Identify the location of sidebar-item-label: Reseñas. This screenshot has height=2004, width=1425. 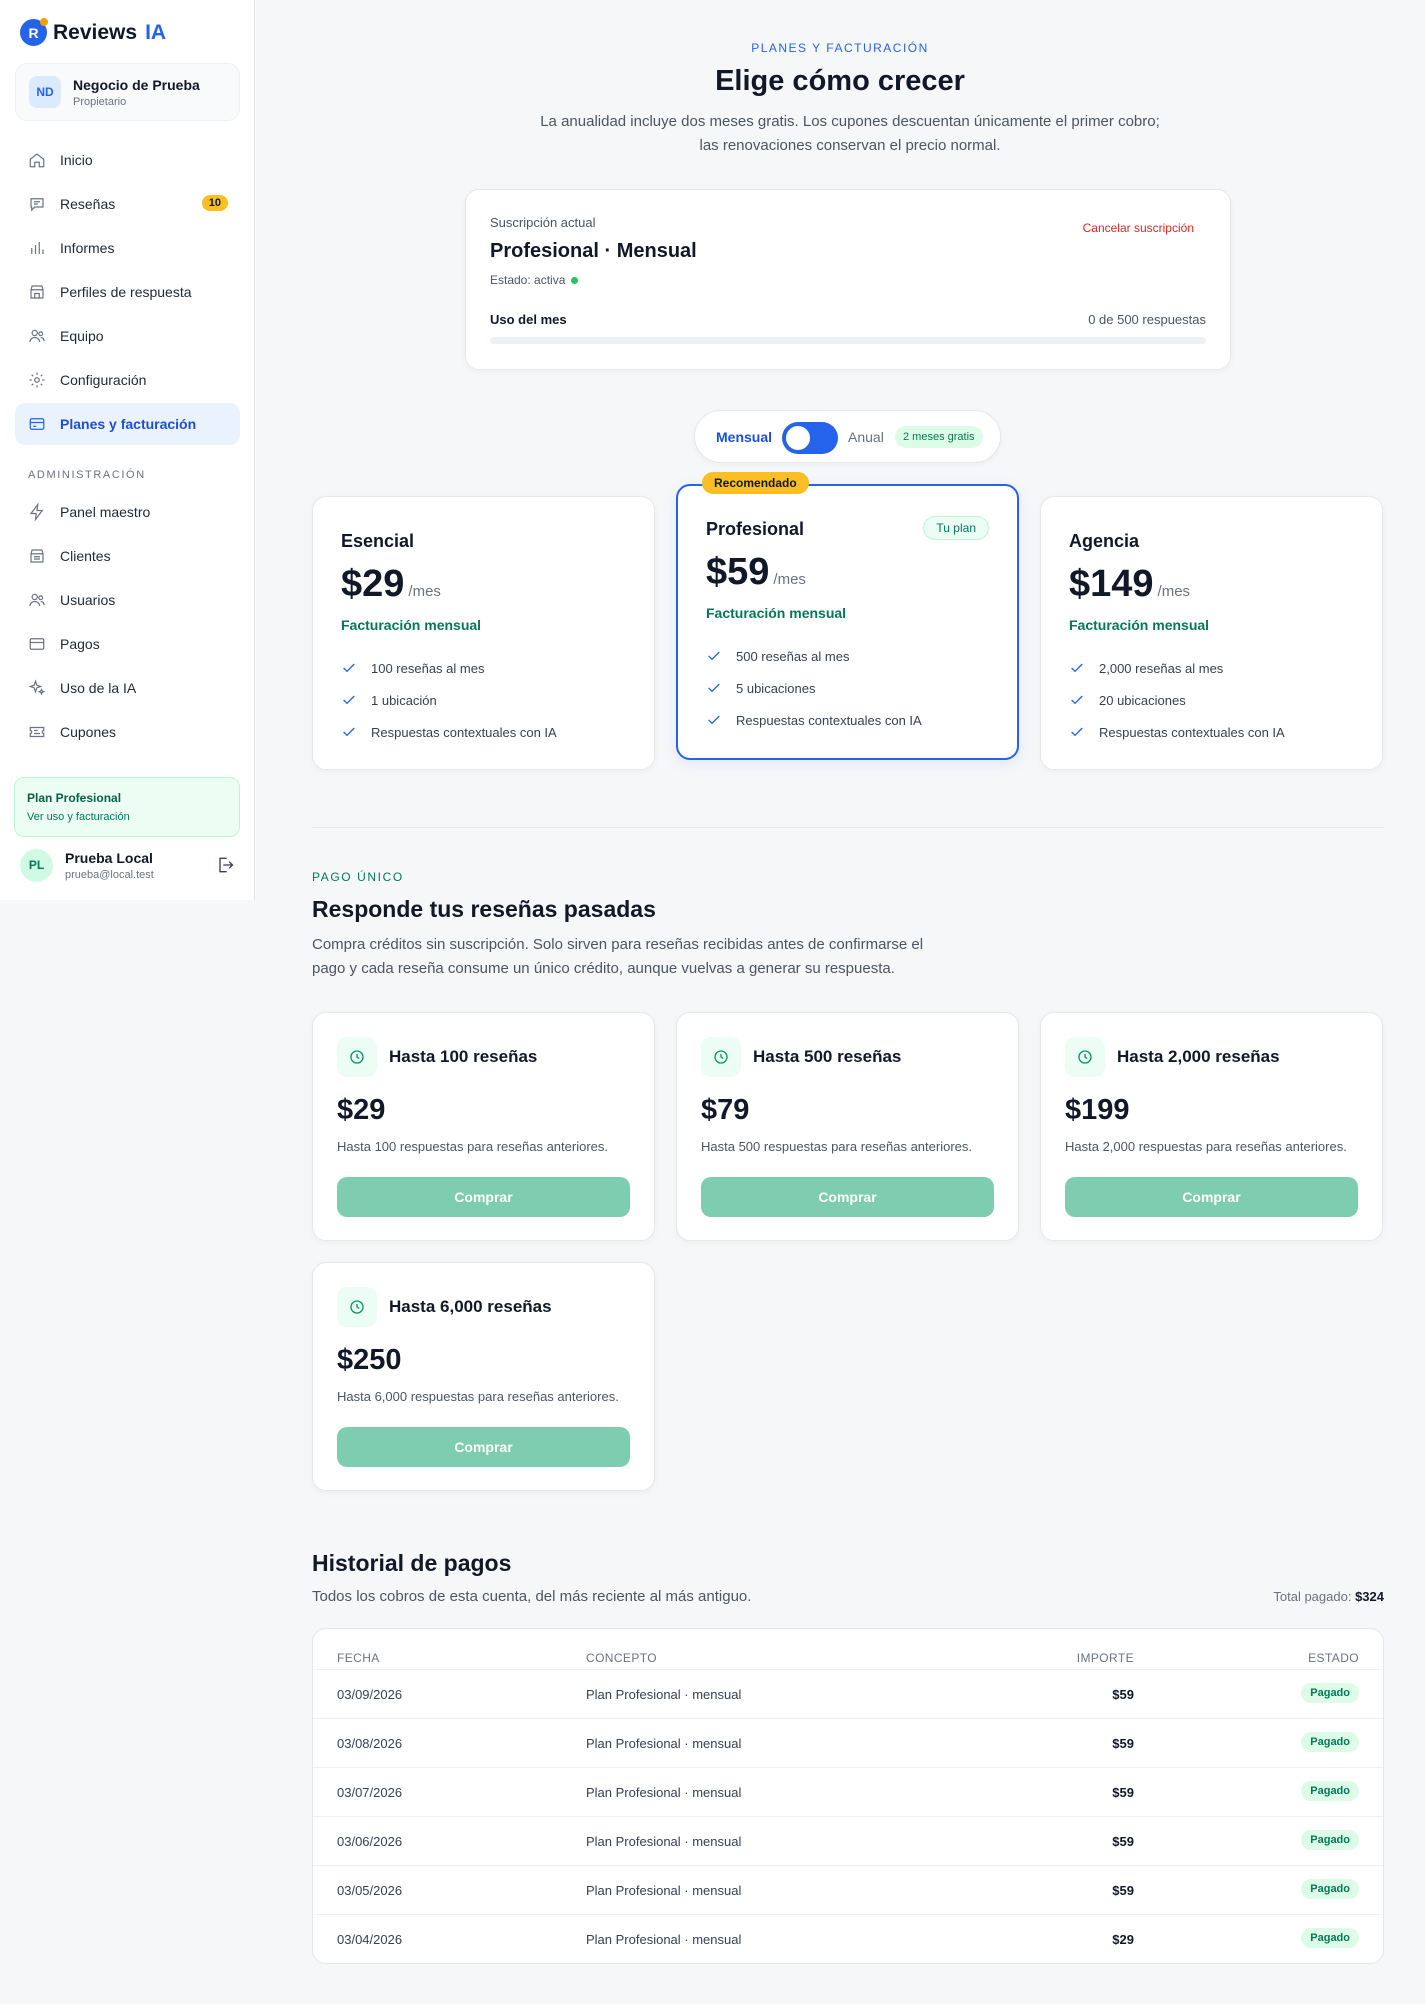
(88, 204).